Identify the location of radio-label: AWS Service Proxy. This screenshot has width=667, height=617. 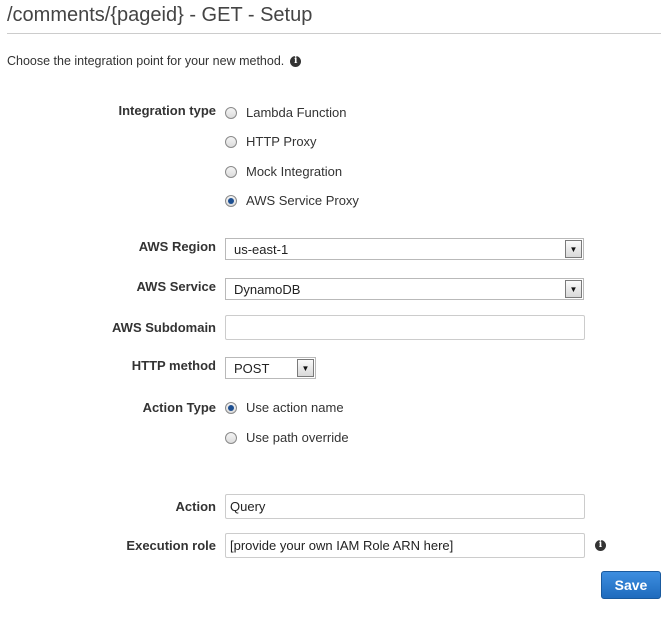
(302, 200).